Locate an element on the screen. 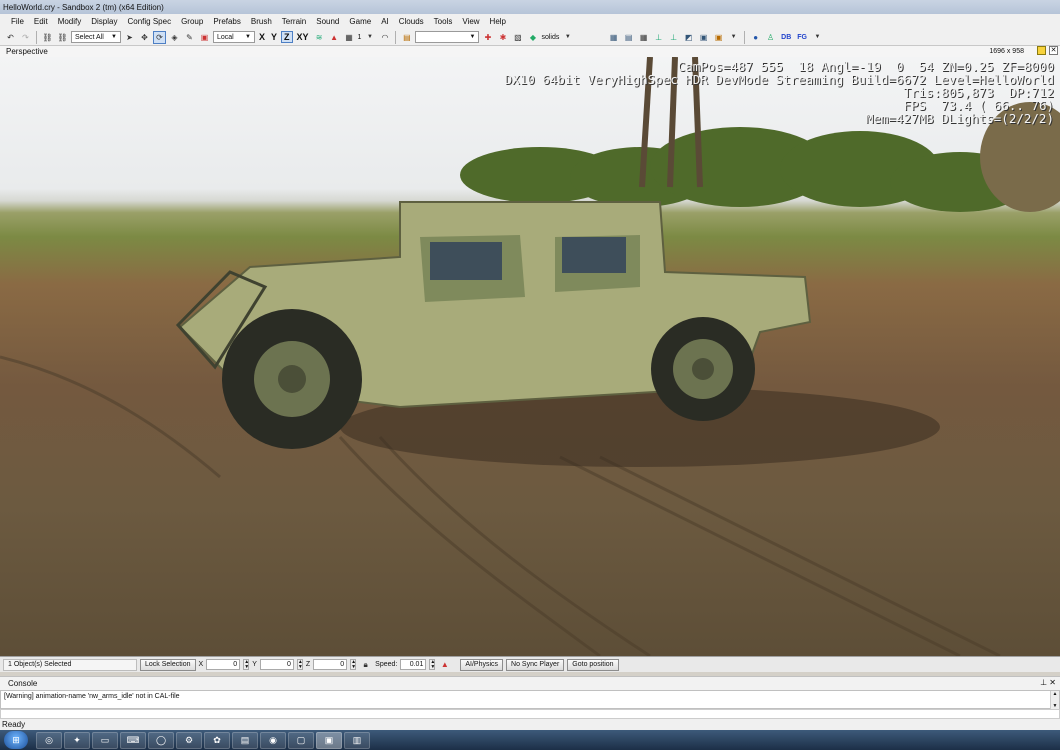 Image resolution: width=1060 pixels, height=750 pixels. axis-z-button: Z is located at coordinates (287, 37).